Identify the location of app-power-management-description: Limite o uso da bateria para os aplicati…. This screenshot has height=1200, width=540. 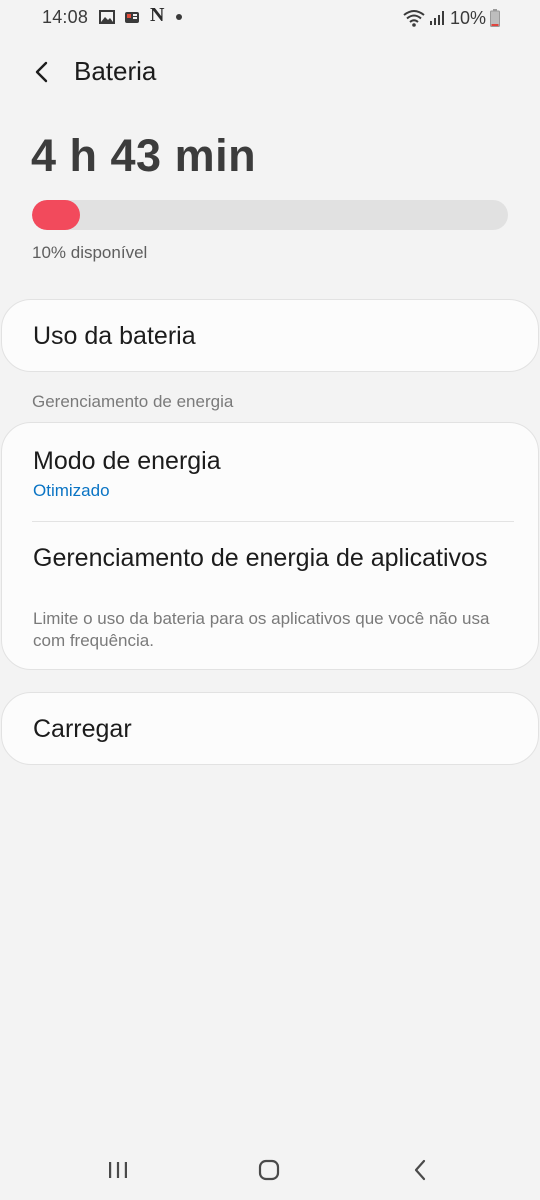
(261, 629).